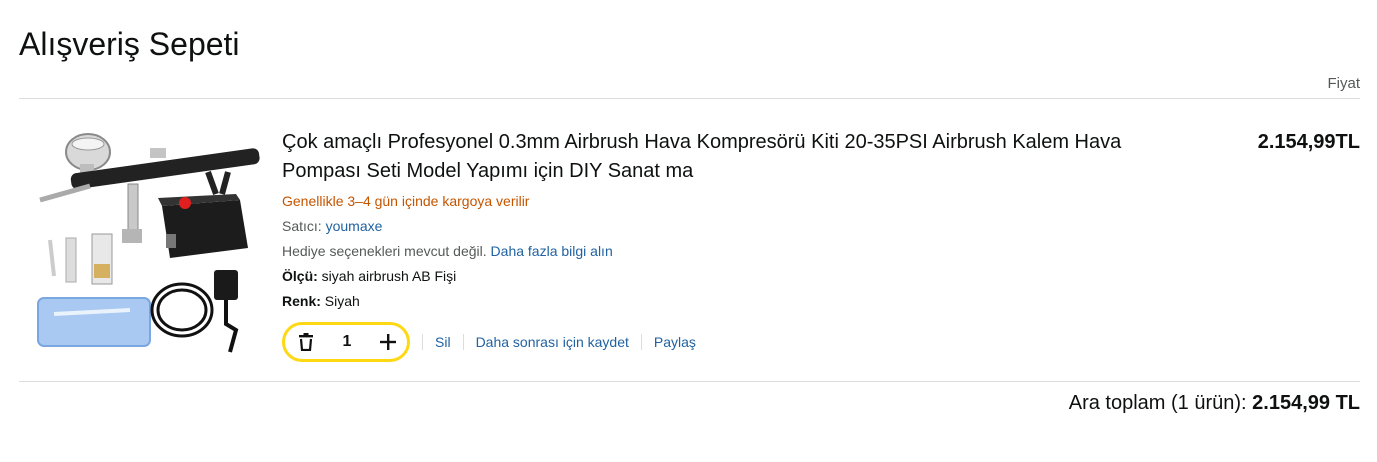 This screenshot has height=462, width=1377. Describe the element at coordinates (302, 226) in the screenshot. I see `seller-label: Satıcı:` at that location.